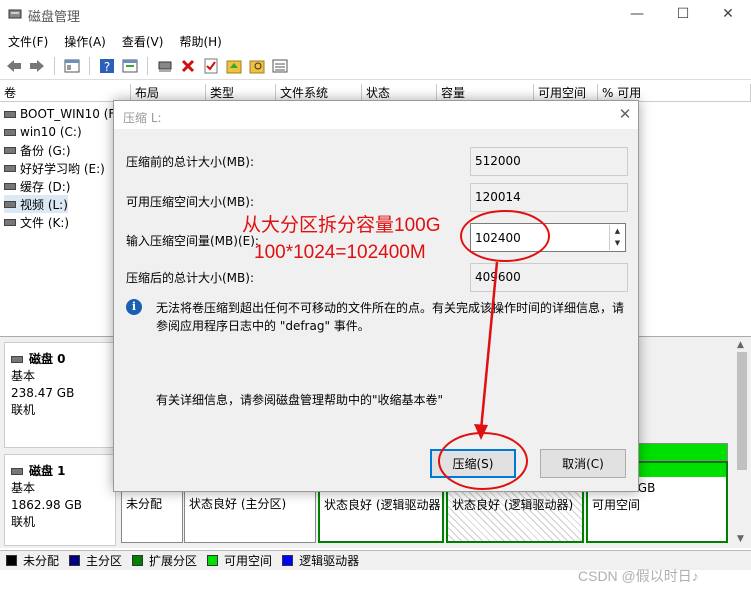 The image size is (751, 593). I want to click on annotation-arrow, so click(489, 346).